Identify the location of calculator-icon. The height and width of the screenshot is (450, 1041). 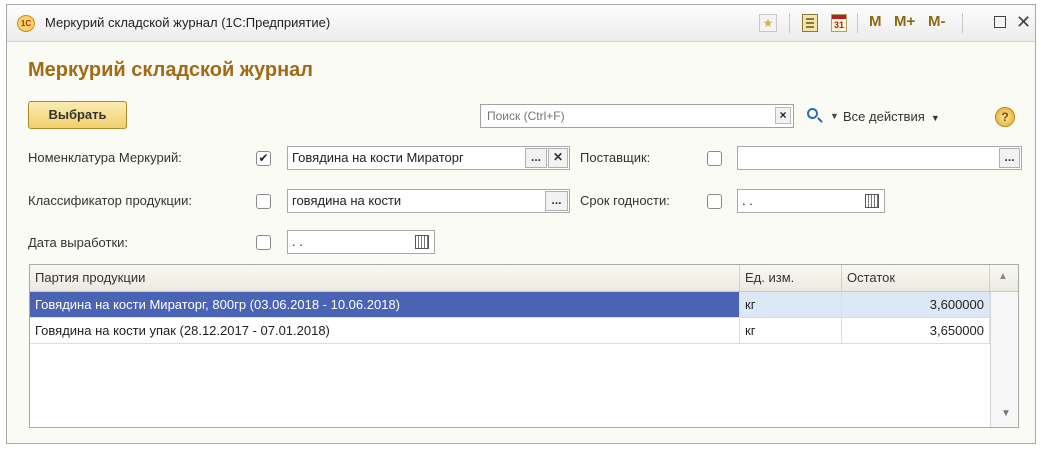
(810, 23).